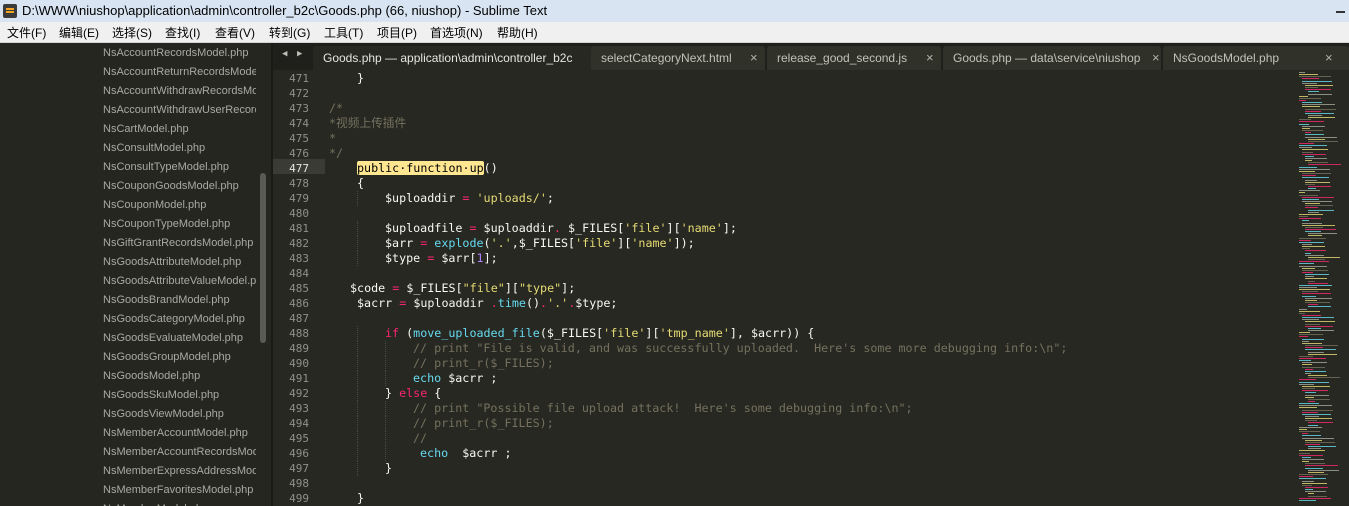  What do you see at coordinates (462, 288) in the screenshot?
I see `code-line: $code = $_FILES["file"]["type"];` at bounding box center [462, 288].